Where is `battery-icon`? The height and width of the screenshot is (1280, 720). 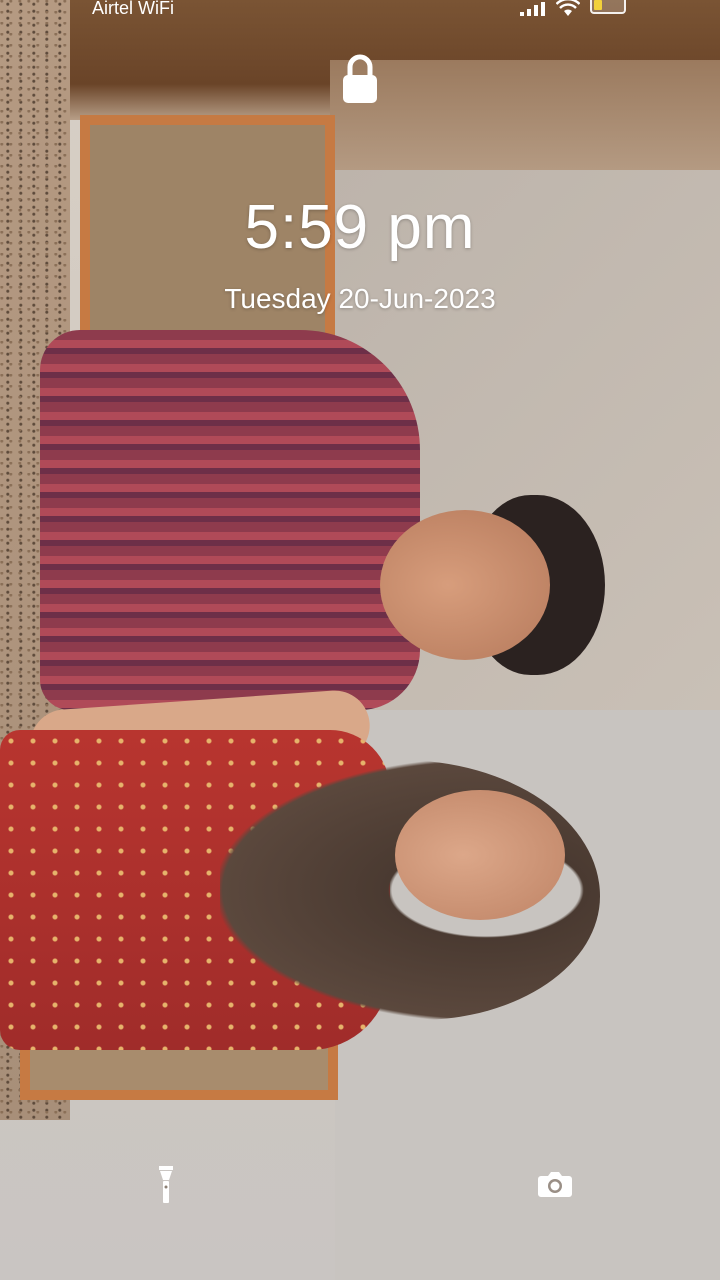
battery-icon is located at coordinates (608, 7).